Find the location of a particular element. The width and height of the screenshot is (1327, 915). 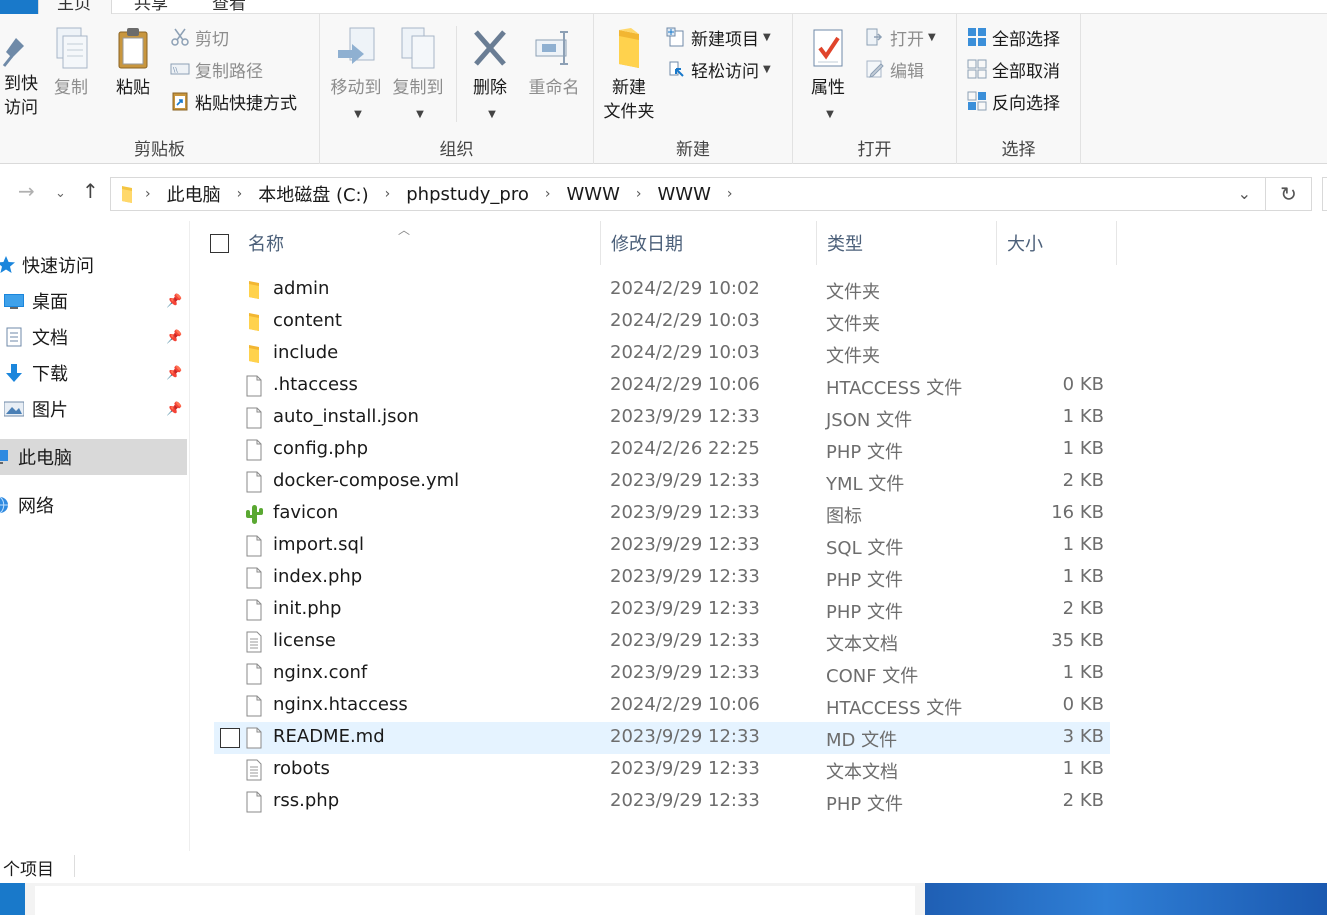

rename-button: 重命名 is located at coordinates (554, 63).